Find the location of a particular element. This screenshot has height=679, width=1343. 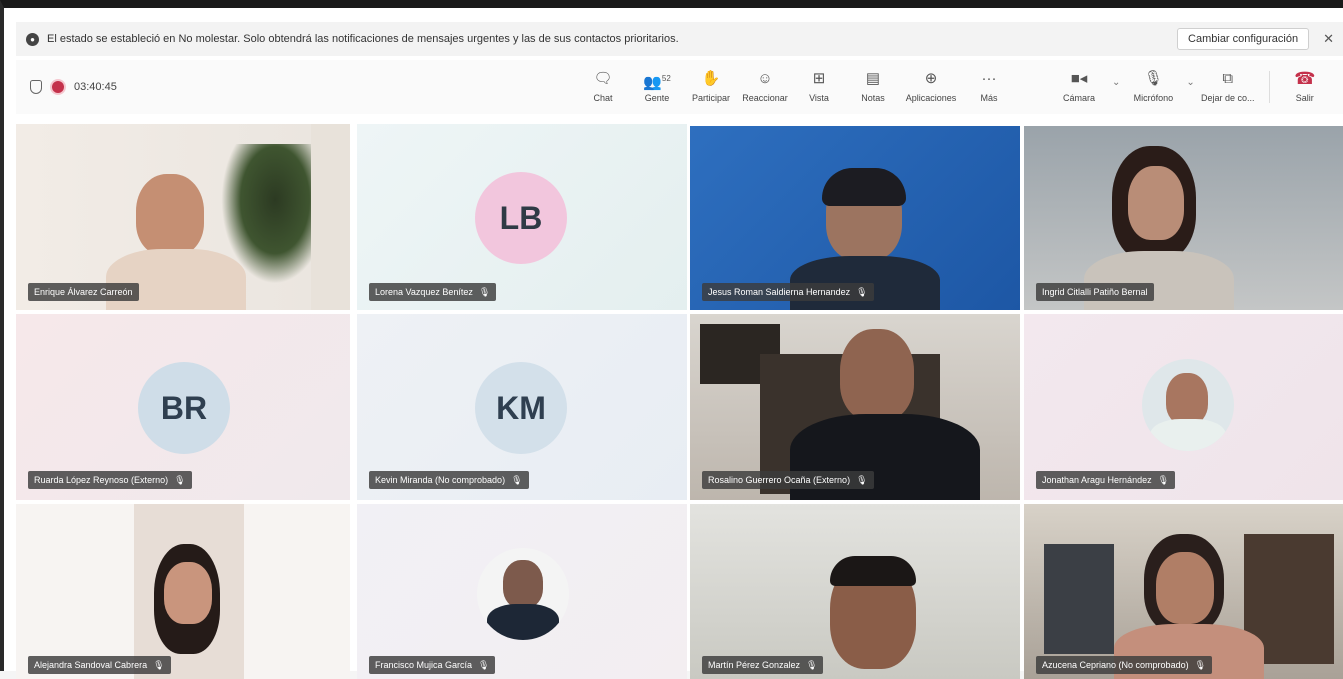

participant-name: Alejandra Sandoval Cabrera 🎙 is located at coordinates (99, 665).